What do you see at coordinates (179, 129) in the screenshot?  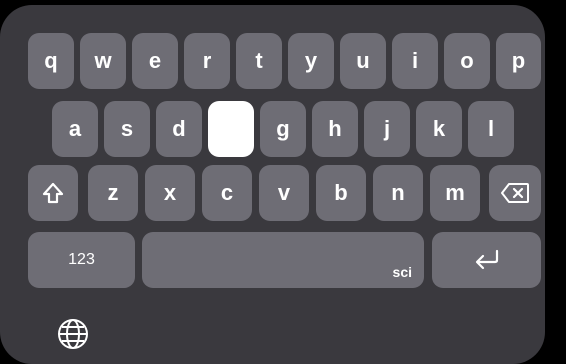 I see `key-d: d` at bounding box center [179, 129].